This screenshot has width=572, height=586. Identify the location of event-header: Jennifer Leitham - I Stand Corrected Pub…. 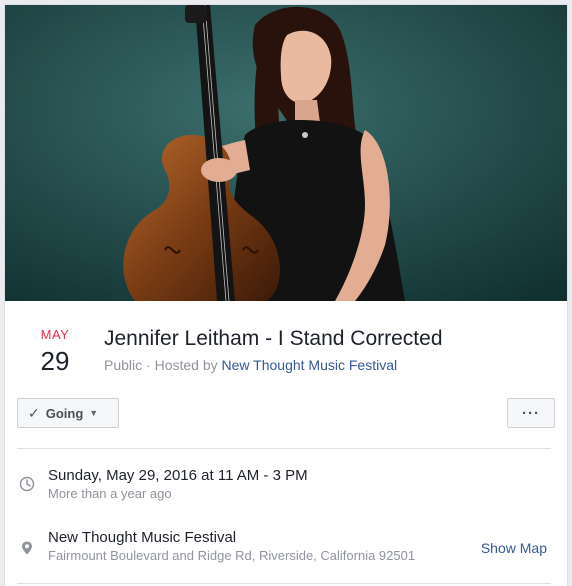
(325, 349).